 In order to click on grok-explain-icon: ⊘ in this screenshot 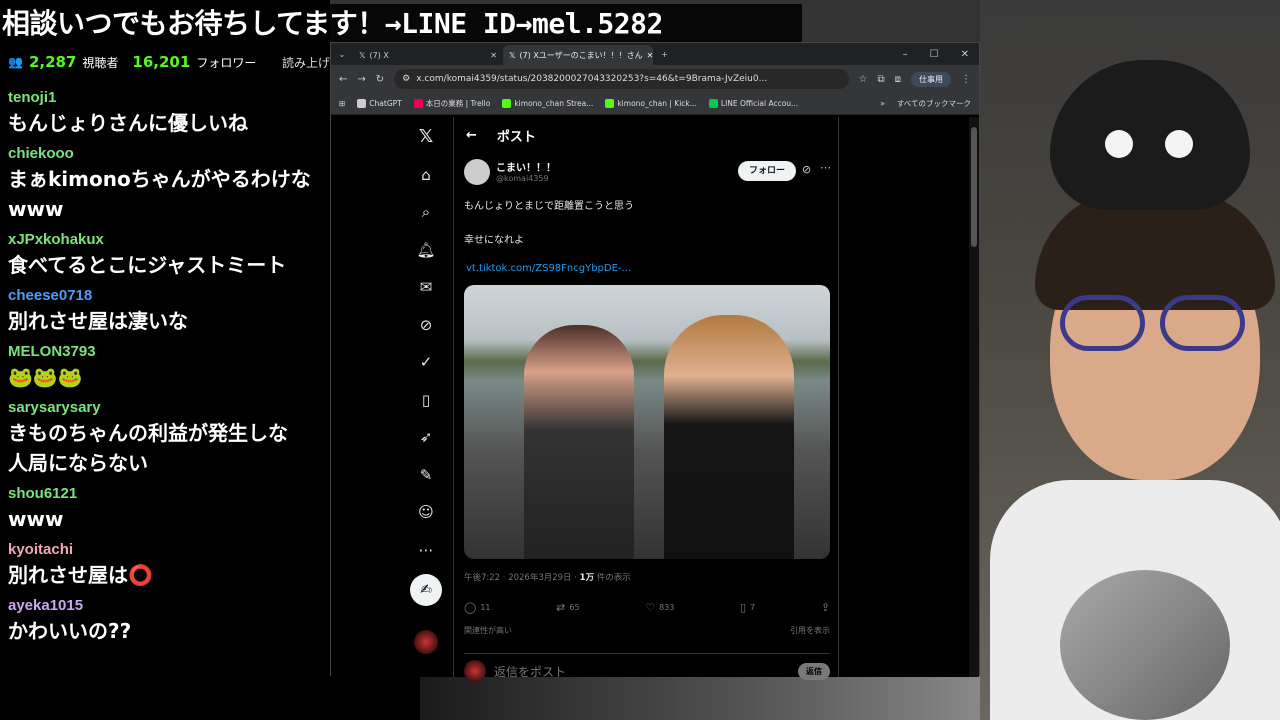, I will do `click(806, 169)`.